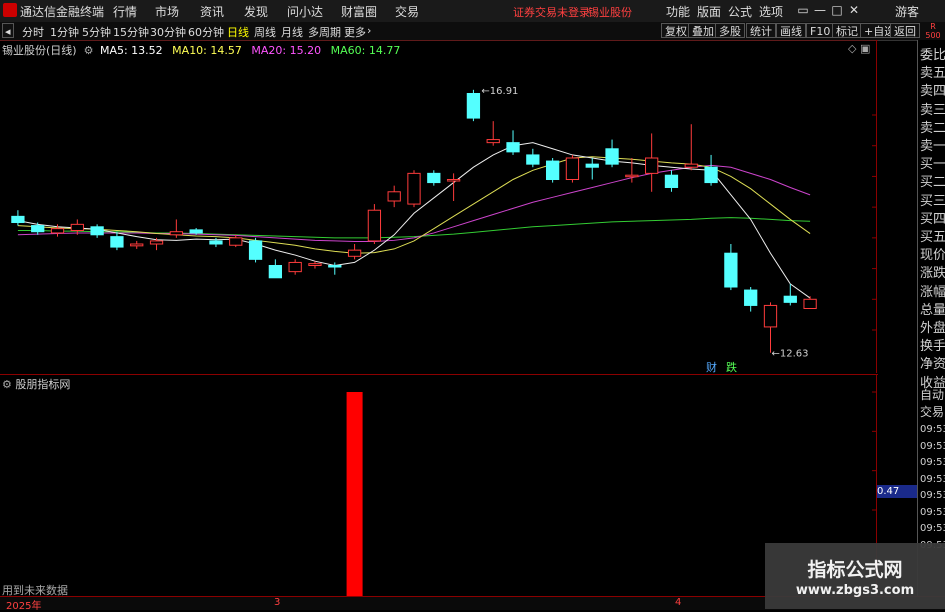 Image resolution: width=945 pixels, height=612 pixels. Describe the element at coordinates (551, 12) in the screenshot. I see `login-notice: 证券交易未登录` at that location.